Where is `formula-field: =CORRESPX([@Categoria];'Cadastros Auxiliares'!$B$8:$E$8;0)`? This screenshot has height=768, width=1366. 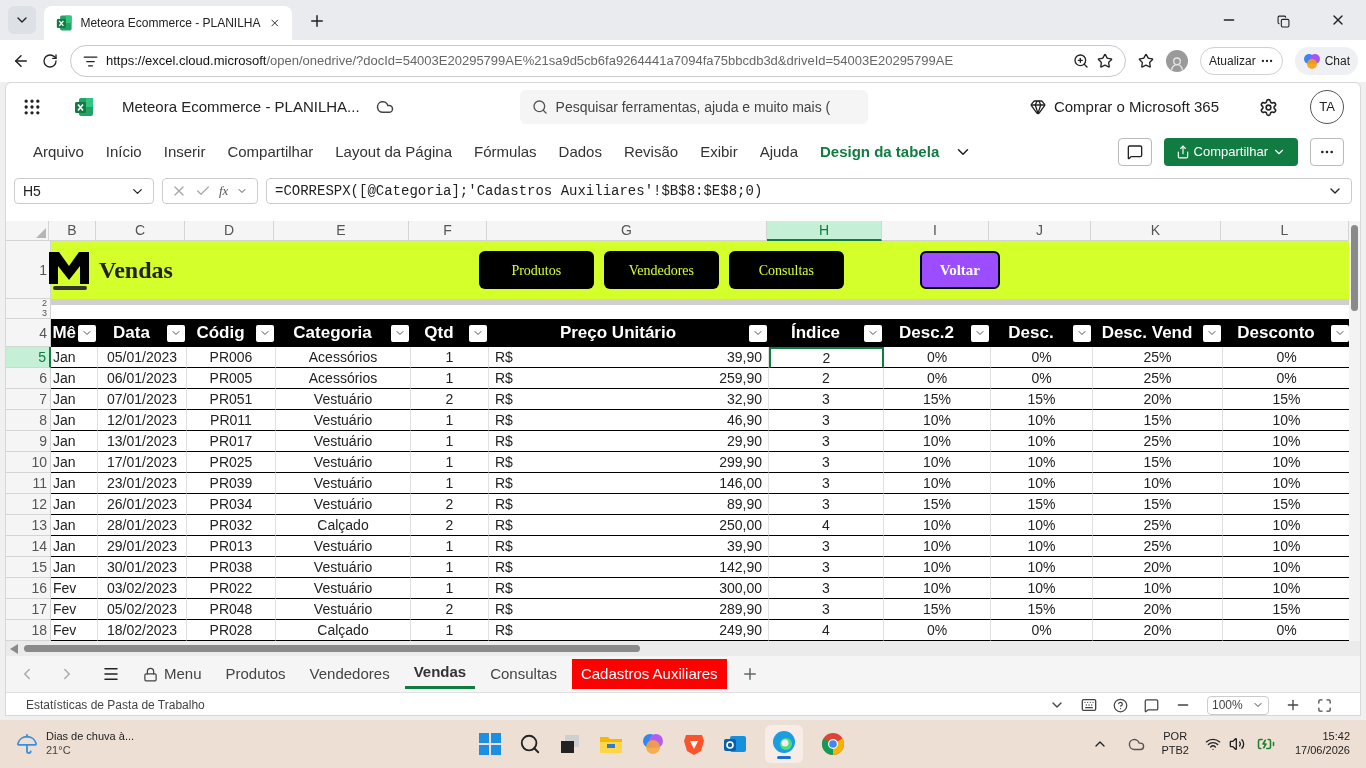 formula-field: =CORRESPX([@Categoria];'Cadastros Auxiliares'!$B$8:$E$8;0) is located at coordinates (809, 191).